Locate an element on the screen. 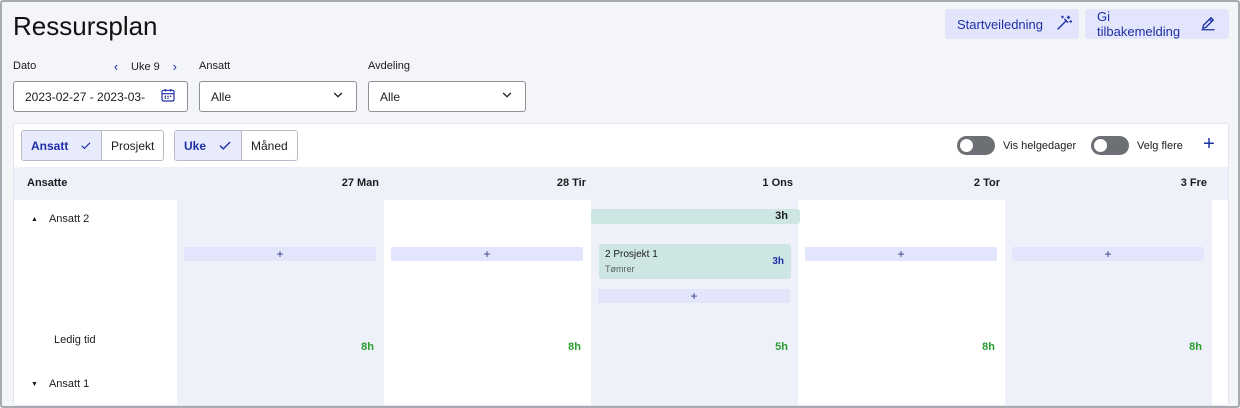 The height and width of the screenshot is (408, 1240). view-option-employee: Ansatt is located at coordinates (61, 145).